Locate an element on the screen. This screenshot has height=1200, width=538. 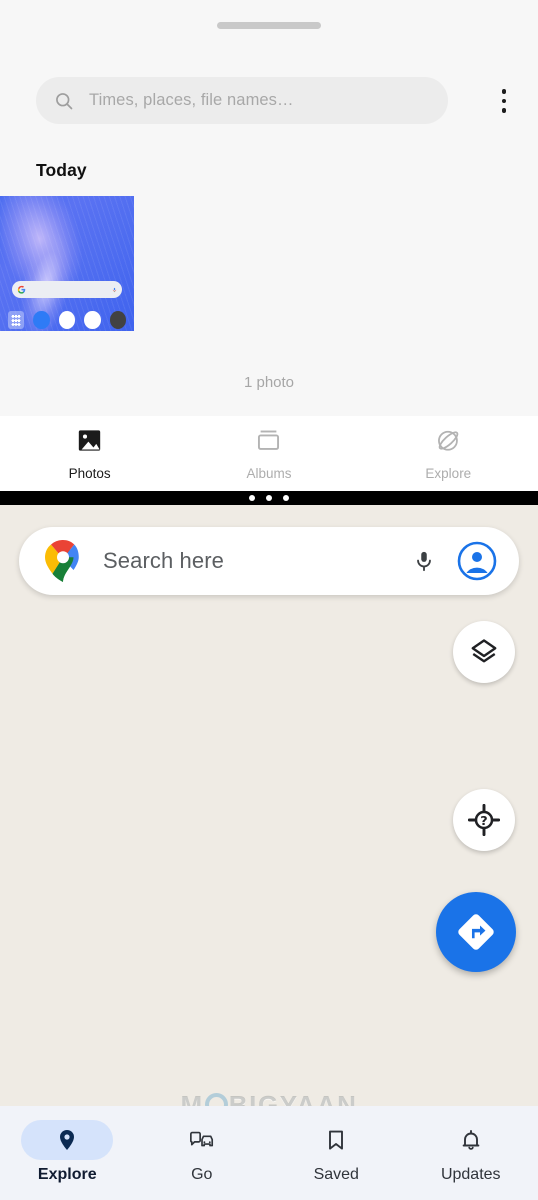
tab-explore-label: Explore is located at coordinates (448, 473).